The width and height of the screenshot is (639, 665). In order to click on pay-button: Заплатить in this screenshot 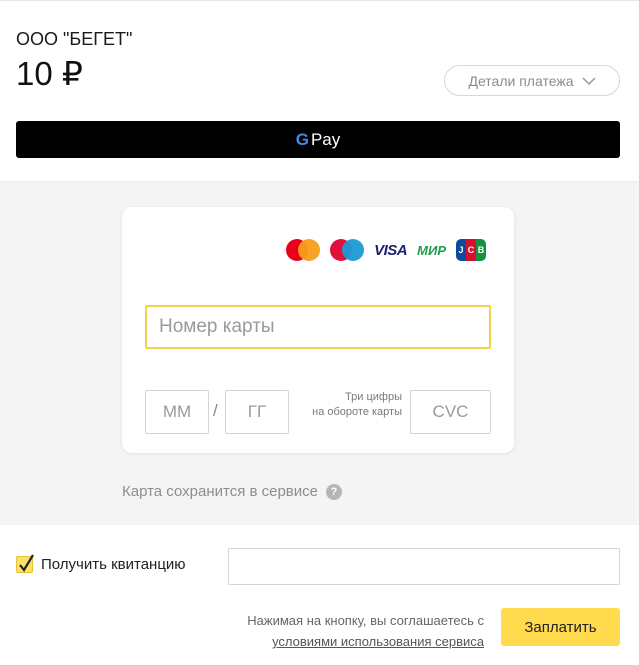, I will do `click(560, 627)`.